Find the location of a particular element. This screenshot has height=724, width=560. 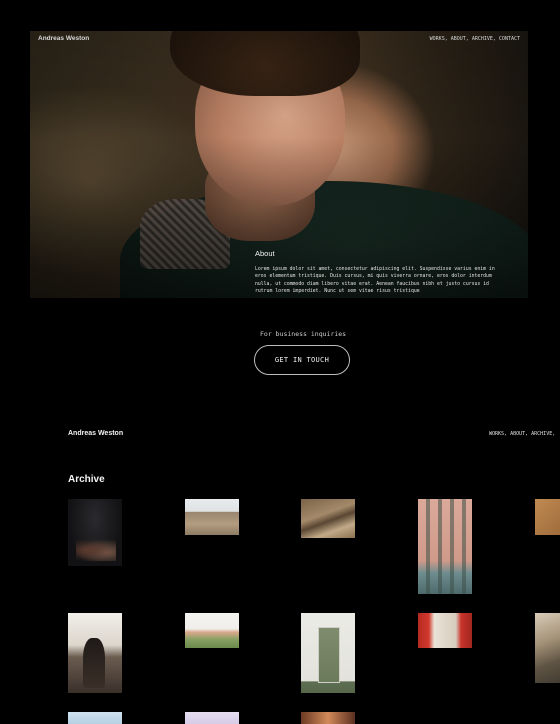

get-in-touch-button: GET IN TOUCH is located at coordinates (302, 360).